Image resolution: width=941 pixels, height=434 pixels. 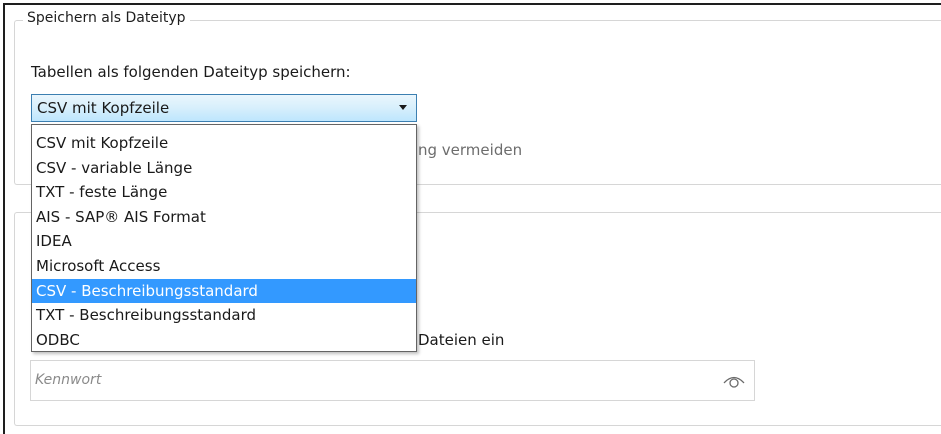 What do you see at coordinates (106, 18) in the screenshot?
I see `filetype-group-title: Speichern als Dateityp` at bounding box center [106, 18].